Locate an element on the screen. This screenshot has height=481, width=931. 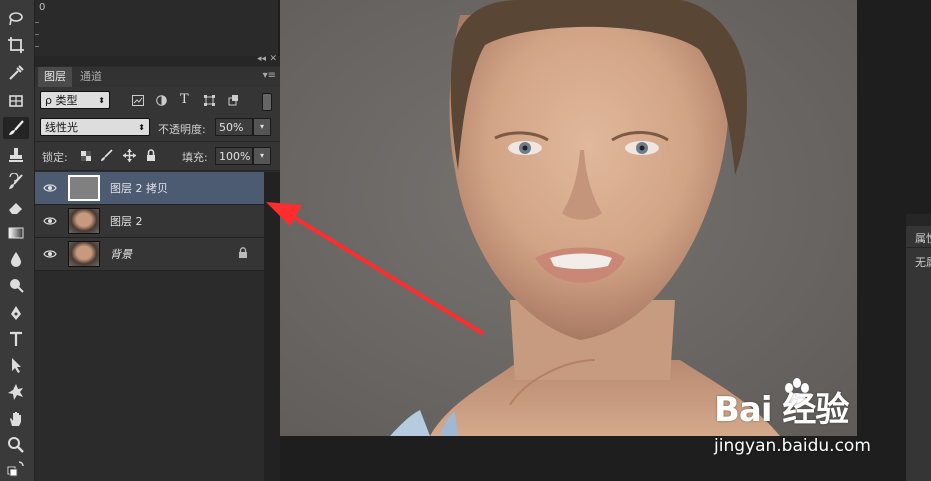
ruler-origin: 0 is located at coordinates (42, 7).